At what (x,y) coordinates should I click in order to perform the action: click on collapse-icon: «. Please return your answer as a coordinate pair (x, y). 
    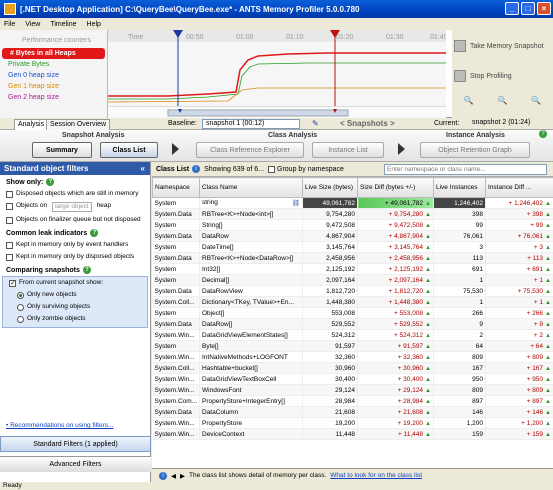
    Looking at the image, I should click on (143, 168).